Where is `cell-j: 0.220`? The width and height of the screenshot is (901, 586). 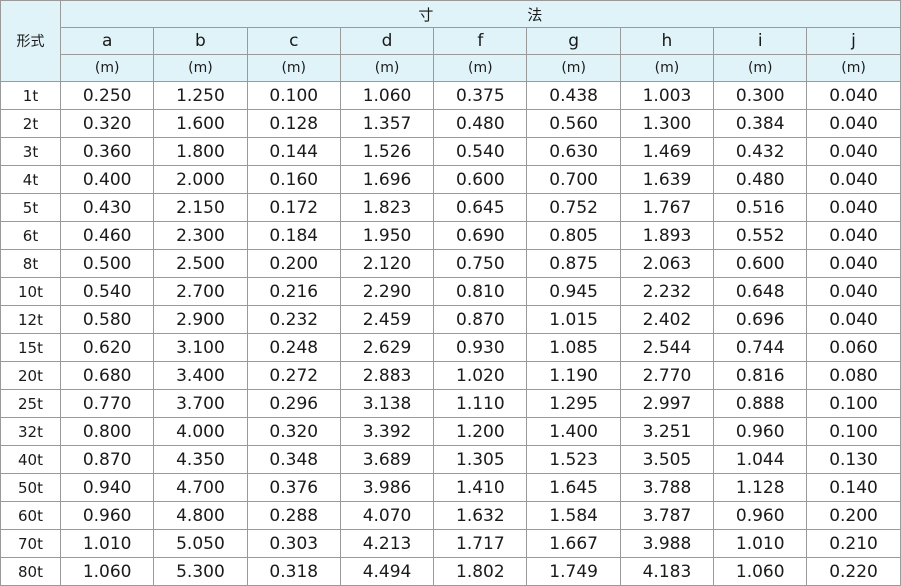
cell-j: 0.220 is located at coordinates (853, 571).